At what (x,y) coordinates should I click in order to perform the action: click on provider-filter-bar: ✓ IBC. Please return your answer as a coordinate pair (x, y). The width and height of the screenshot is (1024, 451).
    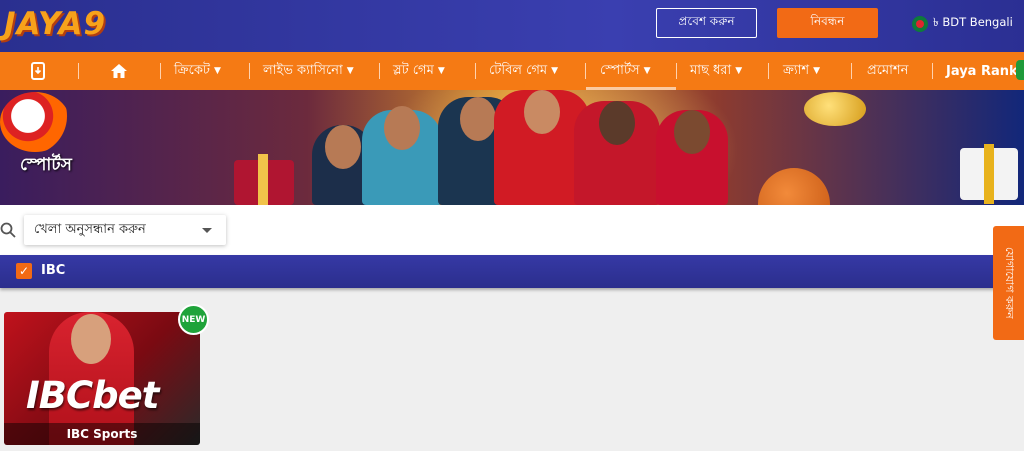
    Looking at the image, I should click on (512, 271).